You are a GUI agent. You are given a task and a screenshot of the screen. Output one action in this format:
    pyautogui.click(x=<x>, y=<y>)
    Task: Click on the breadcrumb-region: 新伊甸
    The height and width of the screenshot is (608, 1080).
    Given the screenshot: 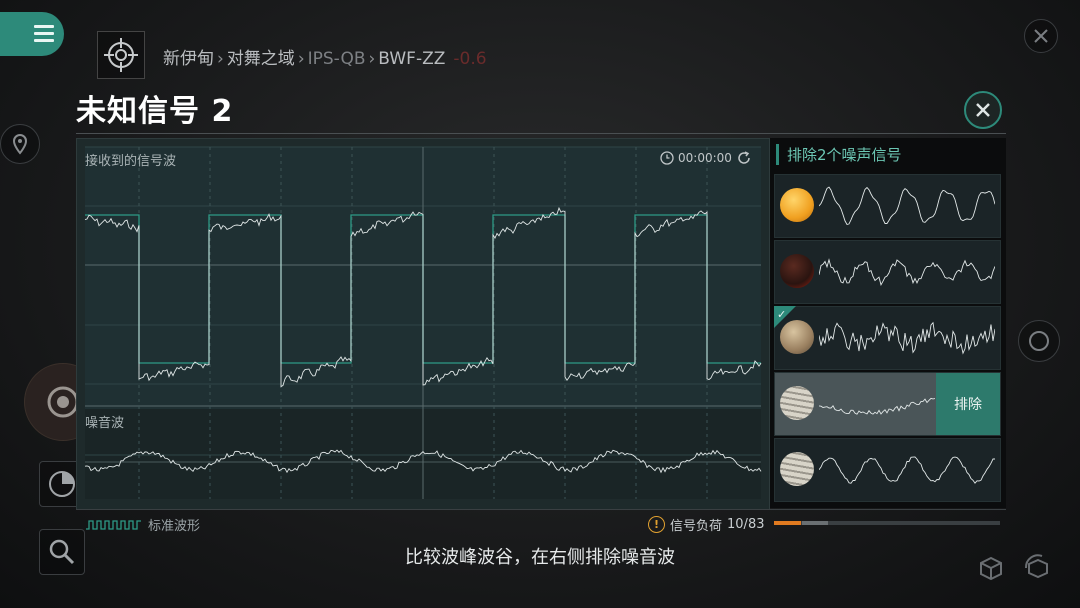 What is the action you would take?
    pyautogui.click(x=188, y=59)
    